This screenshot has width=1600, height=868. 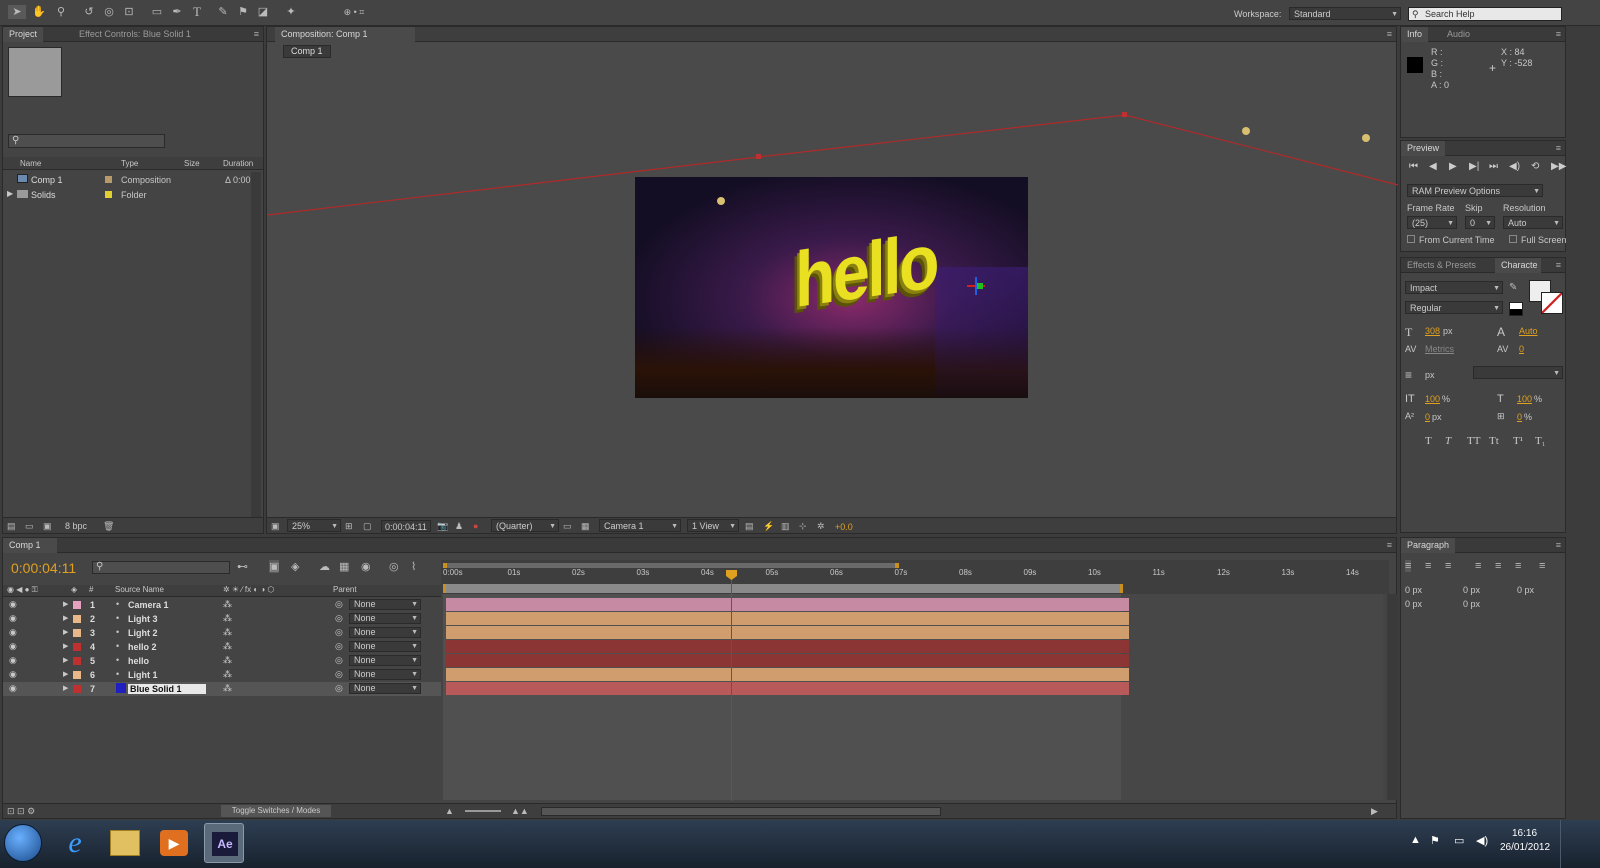 I want to click on mask-visibility-icon: ▢, so click(x=367, y=526).